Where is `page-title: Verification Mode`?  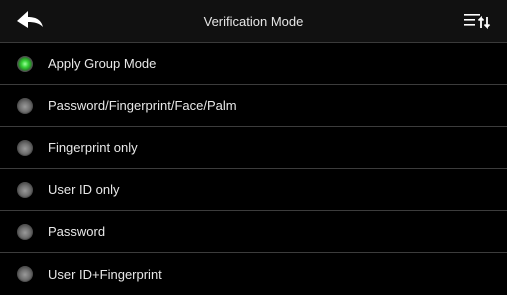 page-title: Verification Mode is located at coordinates (253, 21).